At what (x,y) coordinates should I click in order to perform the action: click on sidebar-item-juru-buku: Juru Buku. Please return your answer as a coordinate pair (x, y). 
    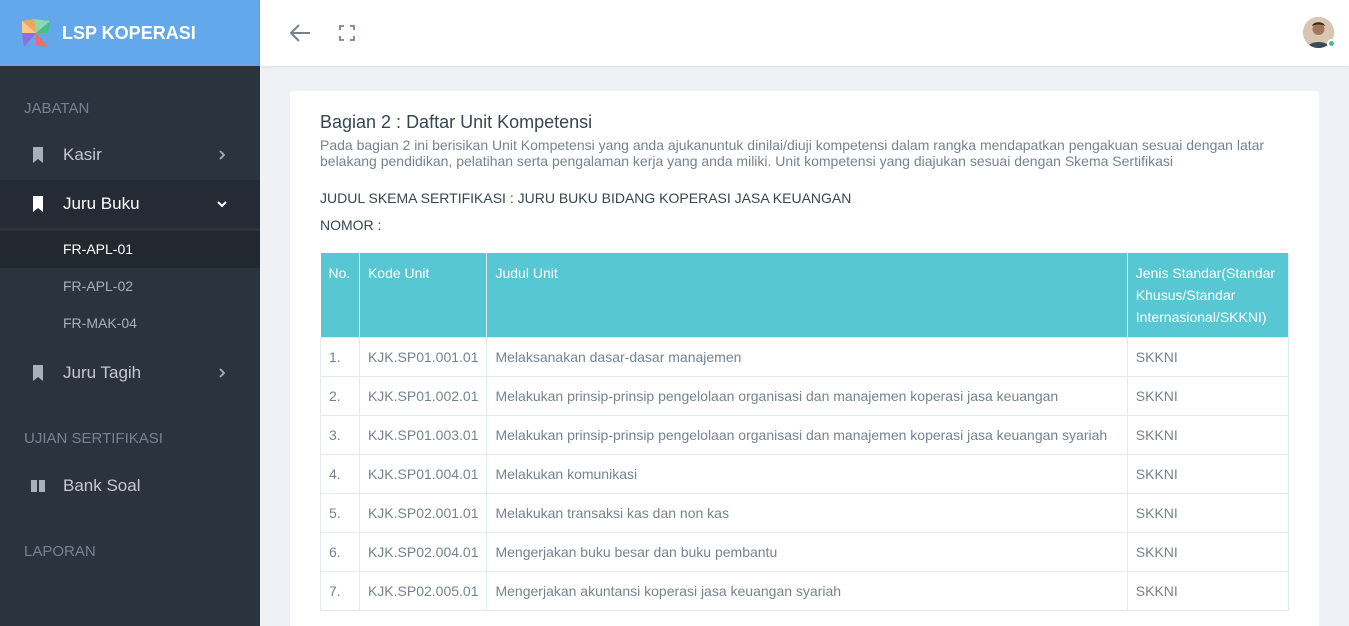
    Looking at the image, I should click on (130, 204).